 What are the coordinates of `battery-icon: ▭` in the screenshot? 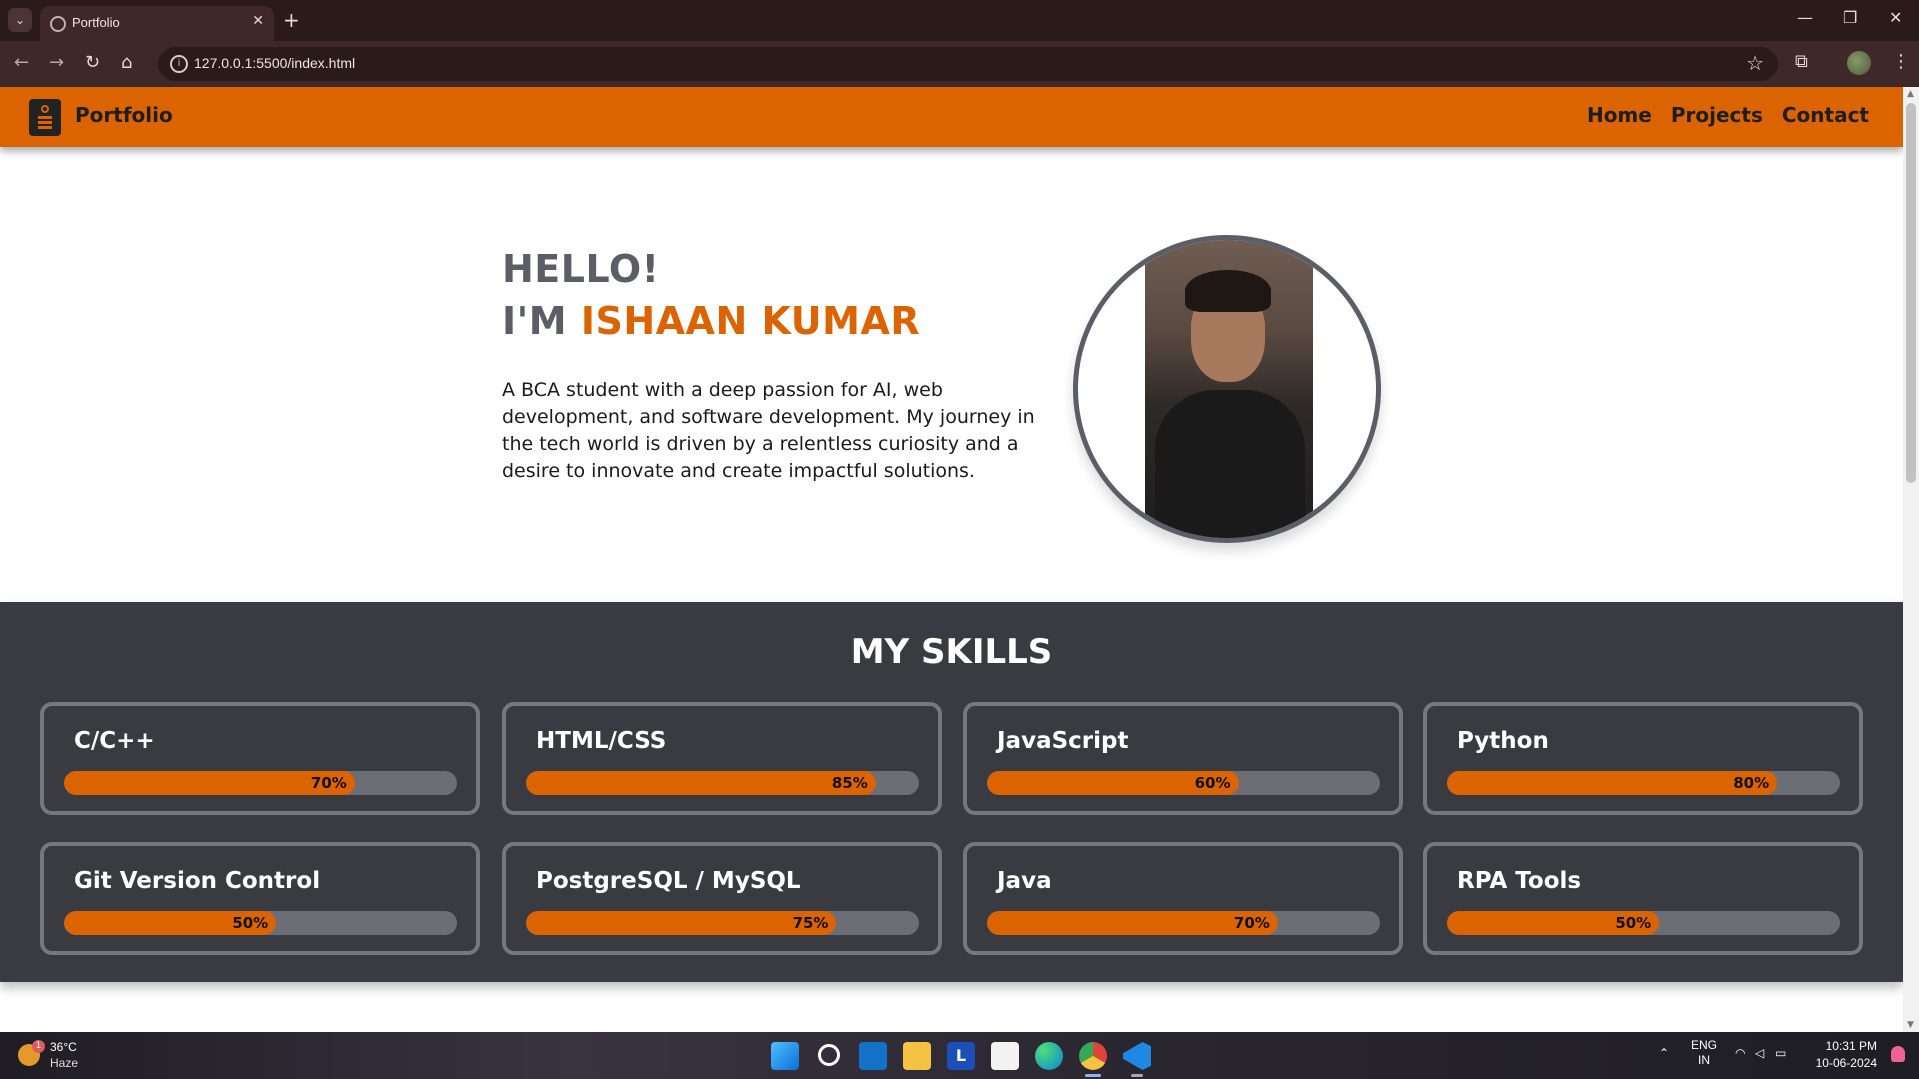 It's located at (1780, 1053).